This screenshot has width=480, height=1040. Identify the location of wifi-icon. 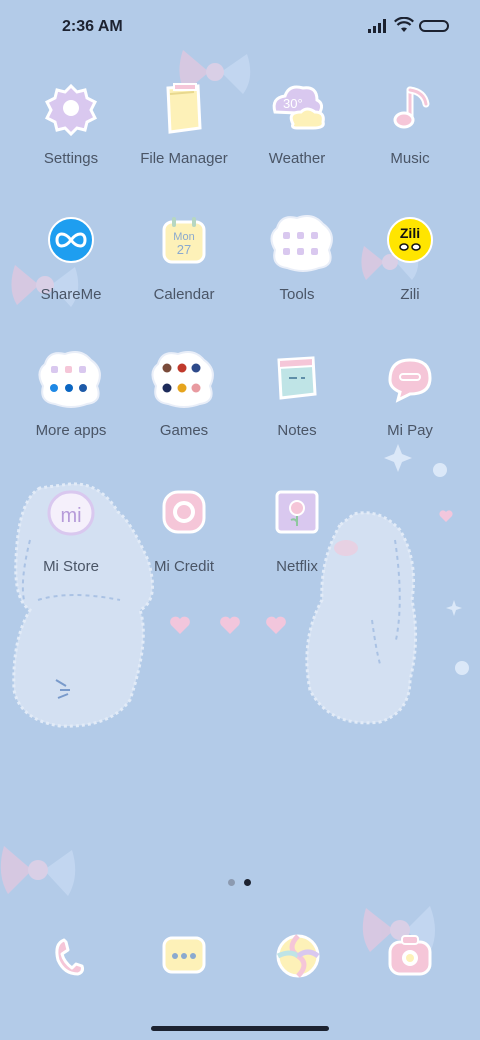
(404, 24).